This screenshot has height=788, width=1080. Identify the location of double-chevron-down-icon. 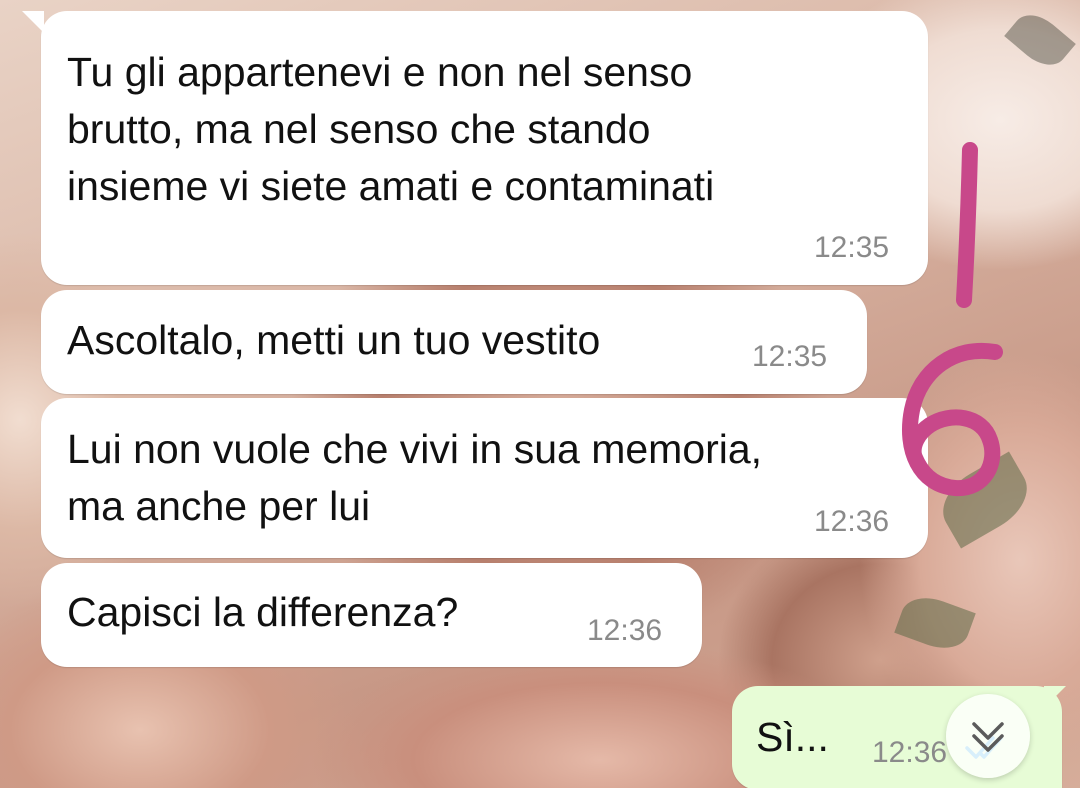
(988, 737).